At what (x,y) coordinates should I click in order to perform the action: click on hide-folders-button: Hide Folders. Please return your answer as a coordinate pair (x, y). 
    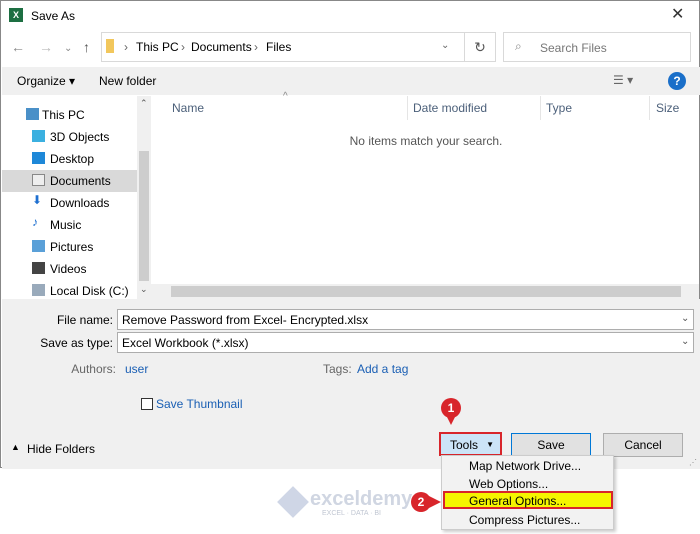
    Looking at the image, I should click on (61, 449).